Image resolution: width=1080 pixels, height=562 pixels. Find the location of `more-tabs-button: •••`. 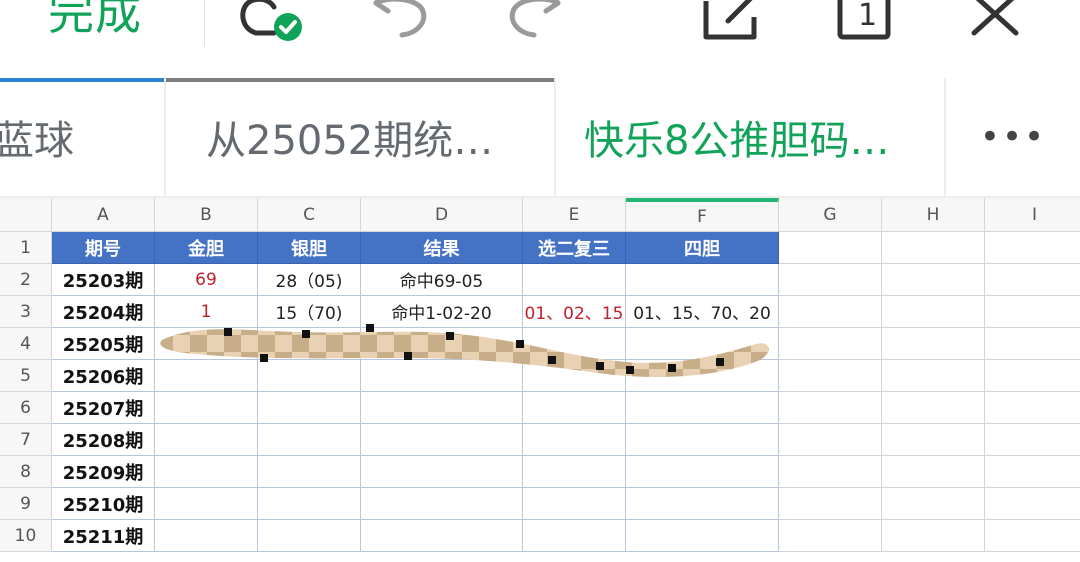

more-tabs-button: ••• is located at coordinates (1013, 137).